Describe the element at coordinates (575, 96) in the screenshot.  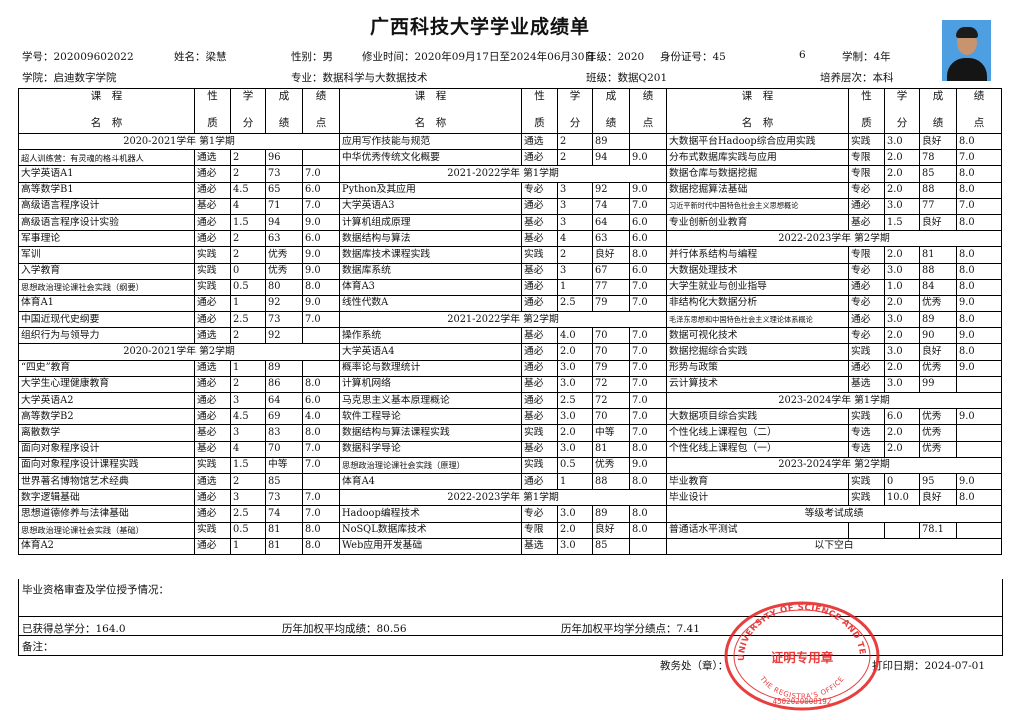
I see `header-credit-top: 学` at that location.